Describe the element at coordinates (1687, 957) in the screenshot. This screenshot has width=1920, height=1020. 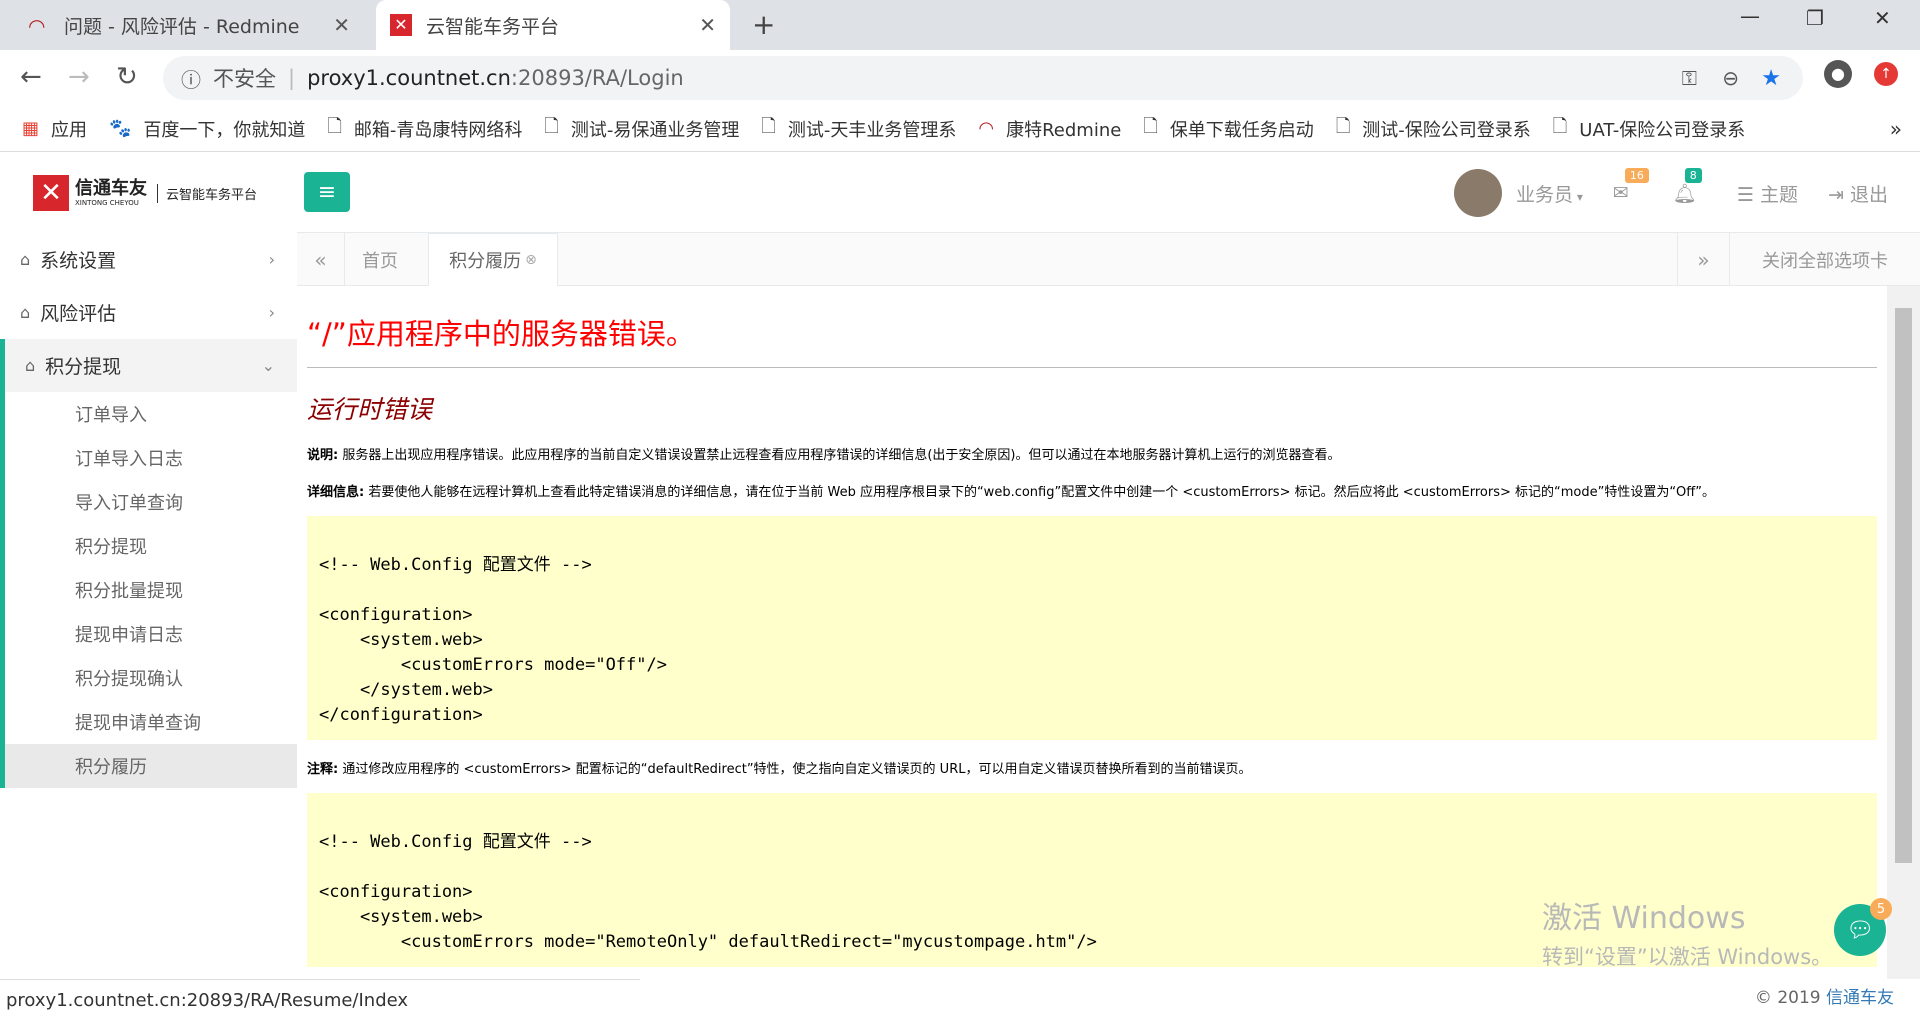
I see `watermark-line2: 转到“设置”以激活 Windows。` at that location.